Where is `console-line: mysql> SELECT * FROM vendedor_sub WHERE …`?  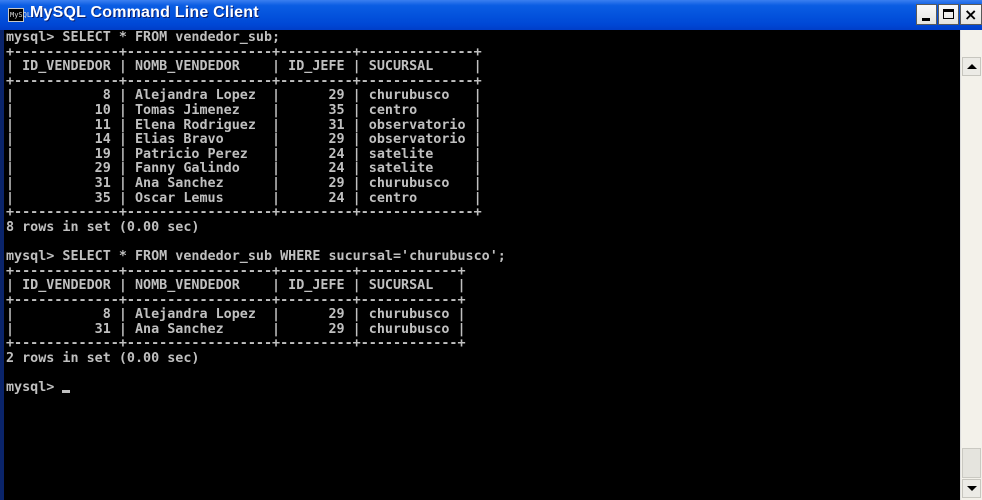 console-line: mysql> SELECT * FROM vendedor_sub WHERE … is located at coordinates (256, 256).